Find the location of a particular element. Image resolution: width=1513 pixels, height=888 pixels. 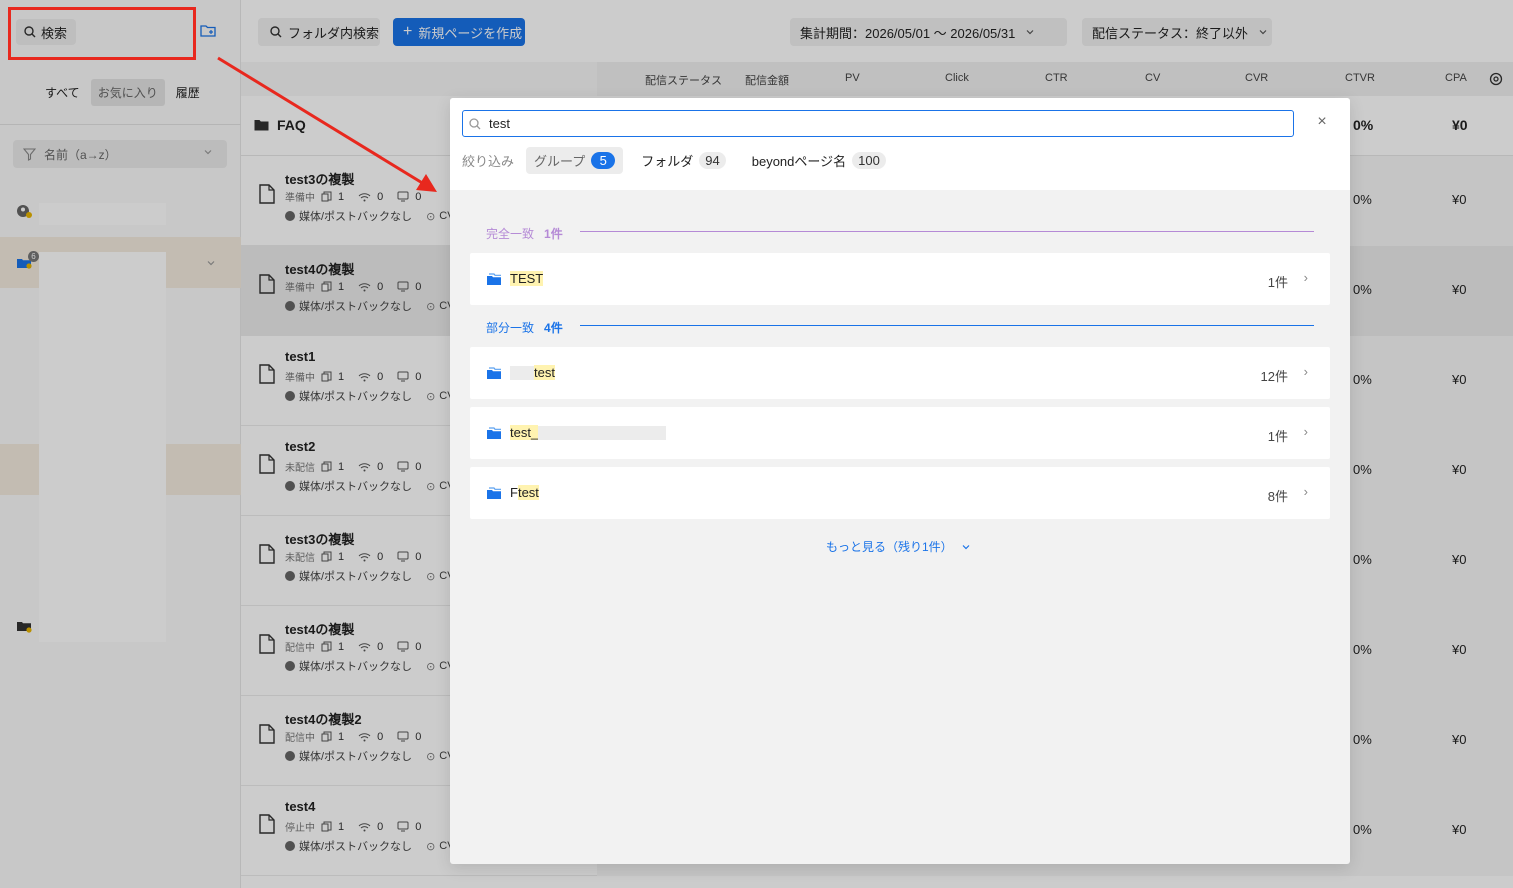

sort-select: 名前（a→z） is located at coordinates (120, 154).